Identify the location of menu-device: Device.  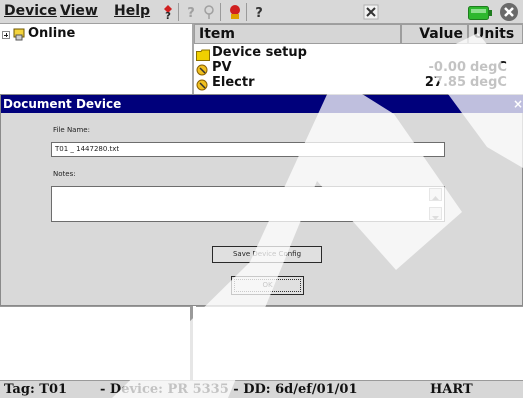
(30, 11).